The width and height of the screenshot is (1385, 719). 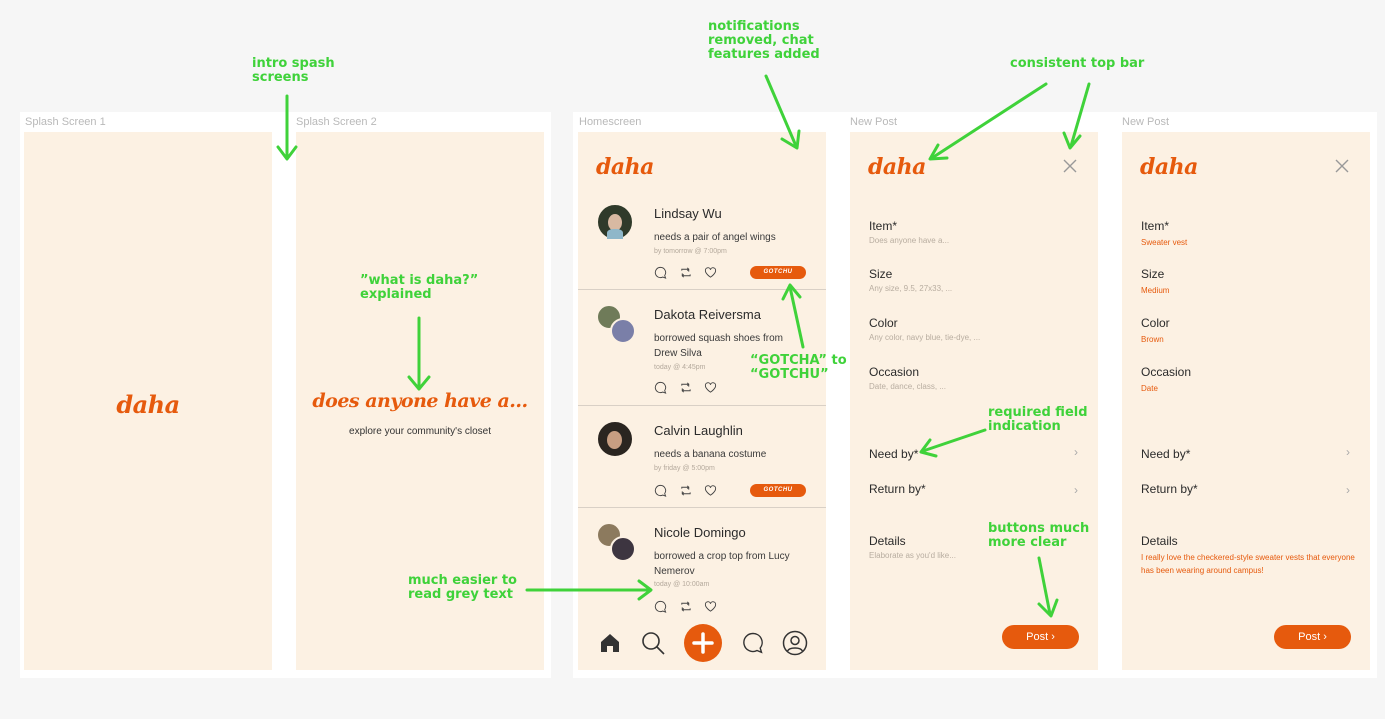 What do you see at coordinates (462, 587) in the screenshot?
I see `annotation-grey: much easier to read grey text` at bounding box center [462, 587].